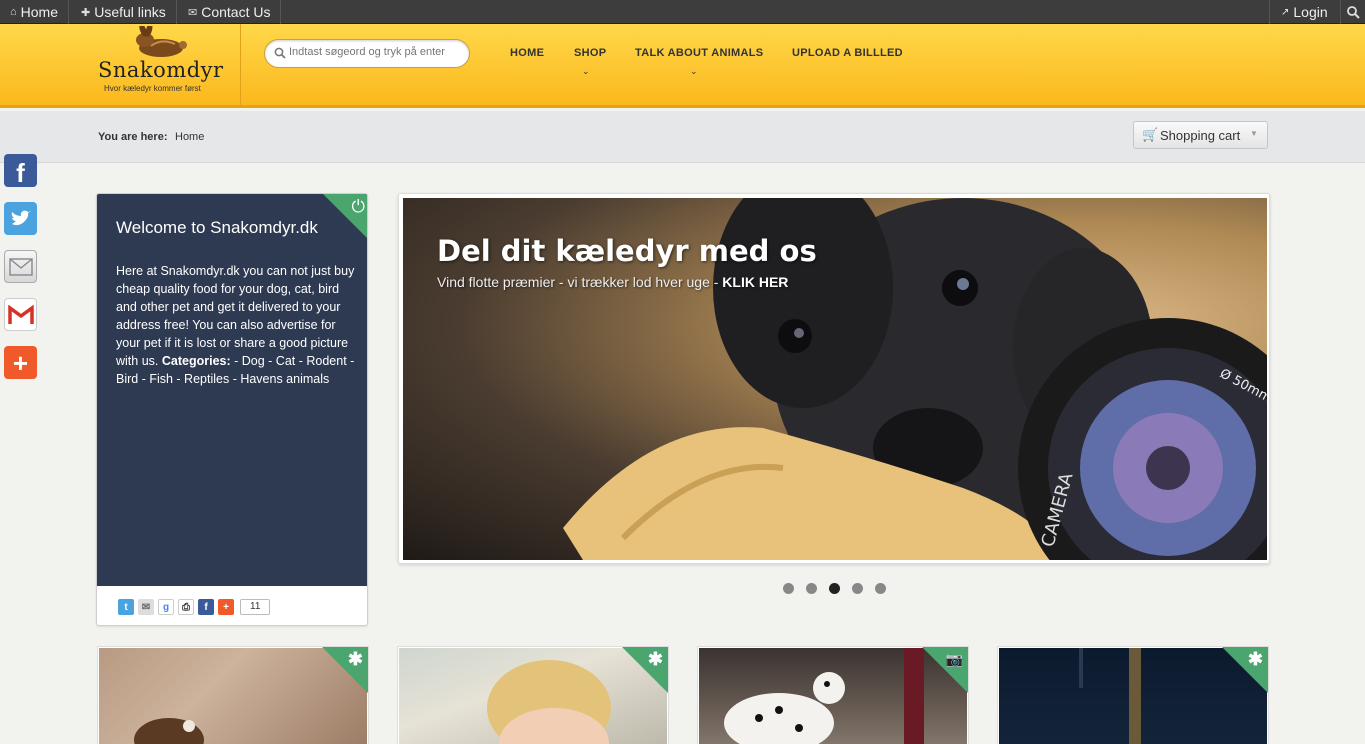 Image resolution: width=1365 pixels, height=744 pixels. Describe the element at coordinates (255, 607) in the screenshot. I see `share-count: 11` at that location.